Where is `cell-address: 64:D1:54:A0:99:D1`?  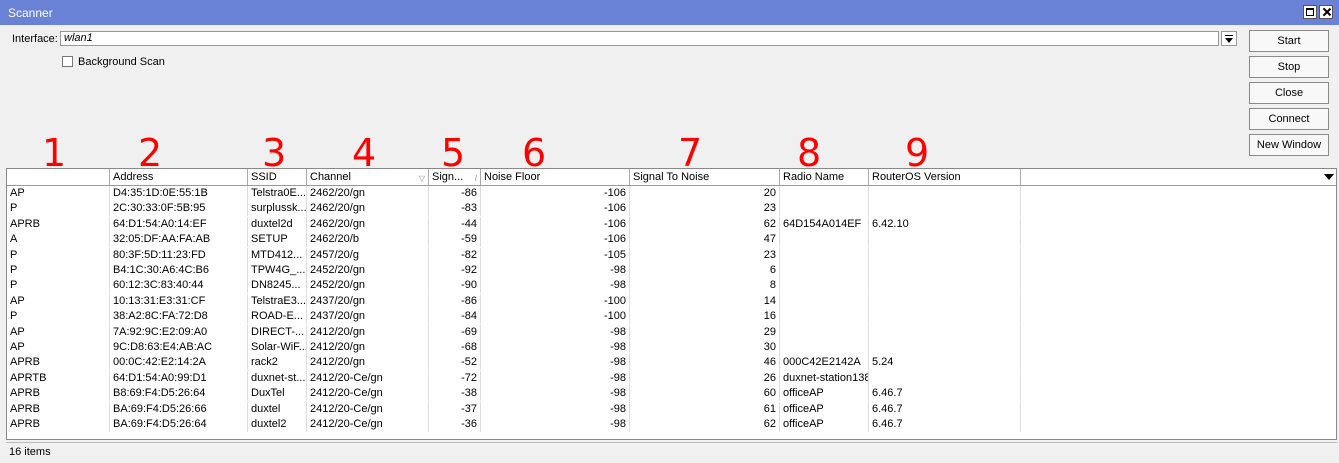
cell-address: 64:D1:54:A0:99:D1 is located at coordinates (179, 378).